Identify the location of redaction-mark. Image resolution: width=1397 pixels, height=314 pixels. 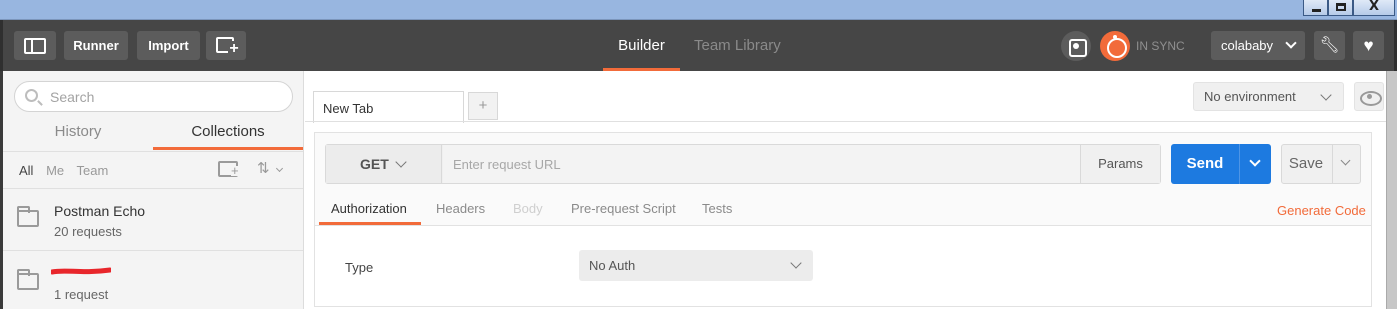
(81, 271).